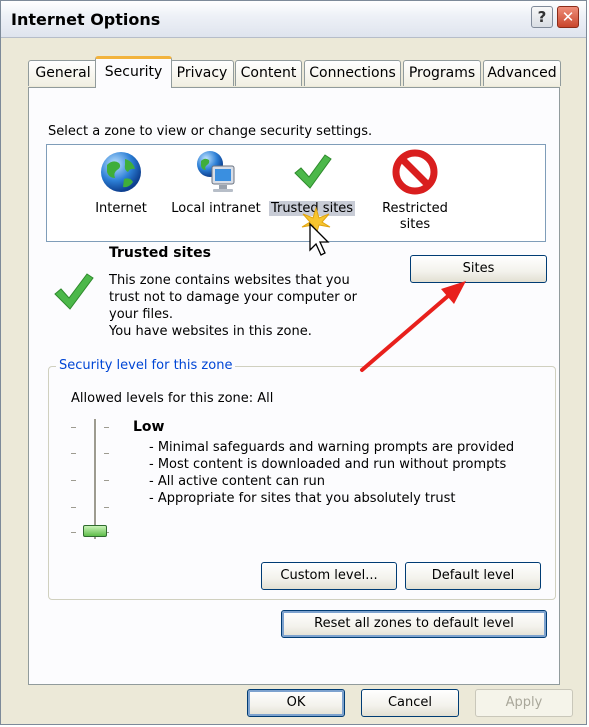 This screenshot has height=727, width=589. What do you see at coordinates (233, 297) in the screenshot?
I see `selected-zone-desc-line2: trust not to damage your computer or` at bounding box center [233, 297].